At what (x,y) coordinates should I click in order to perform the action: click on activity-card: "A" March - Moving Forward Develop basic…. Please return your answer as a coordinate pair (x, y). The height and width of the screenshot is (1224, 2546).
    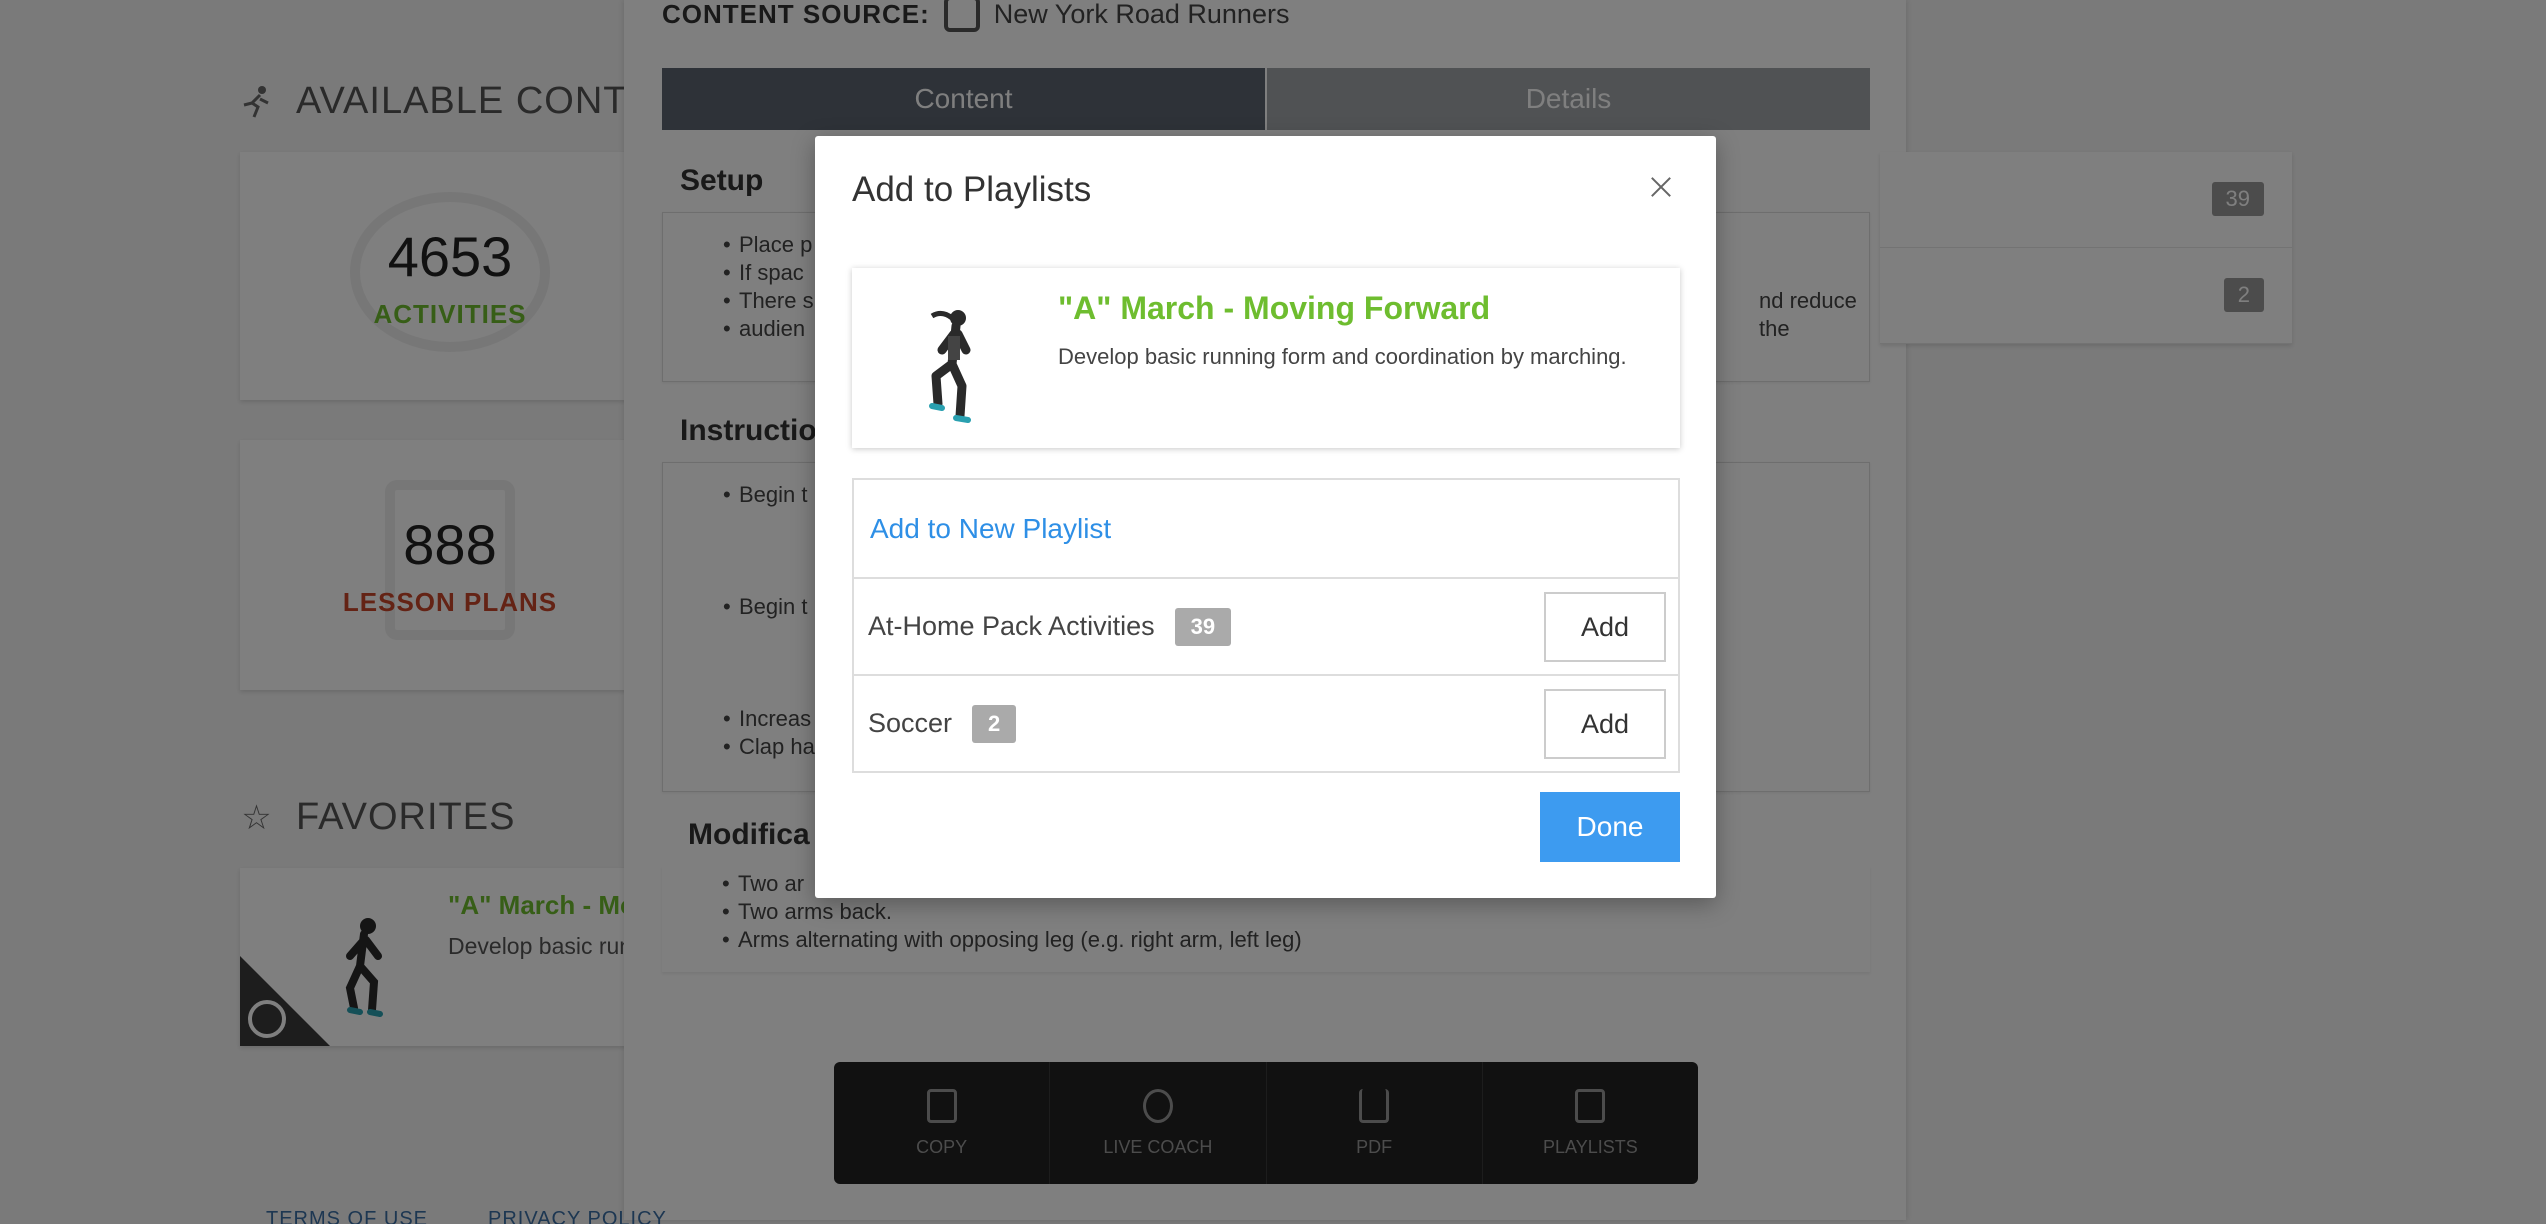
    Looking at the image, I should click on (1266, 358).